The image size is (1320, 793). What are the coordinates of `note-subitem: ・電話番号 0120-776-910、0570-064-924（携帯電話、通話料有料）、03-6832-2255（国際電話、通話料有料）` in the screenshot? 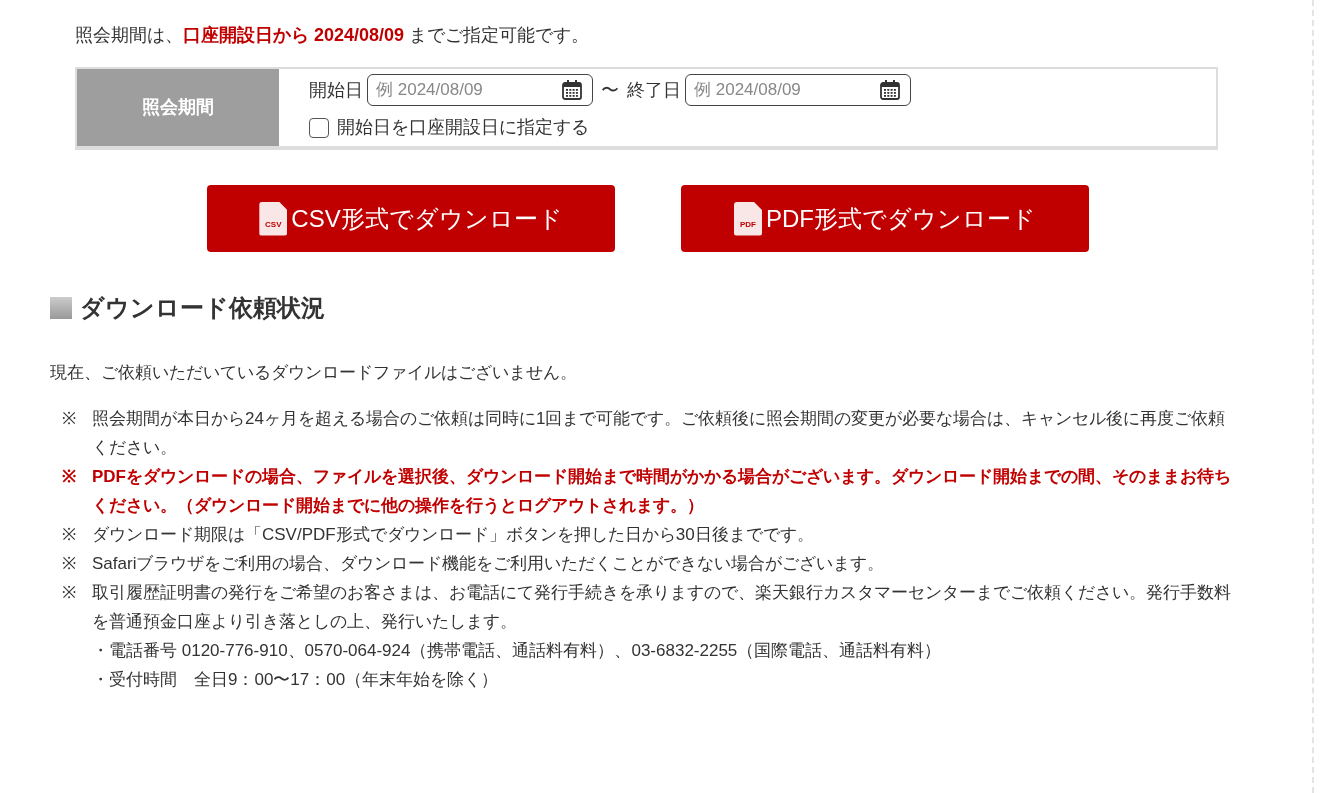 It's located at (517, 650).